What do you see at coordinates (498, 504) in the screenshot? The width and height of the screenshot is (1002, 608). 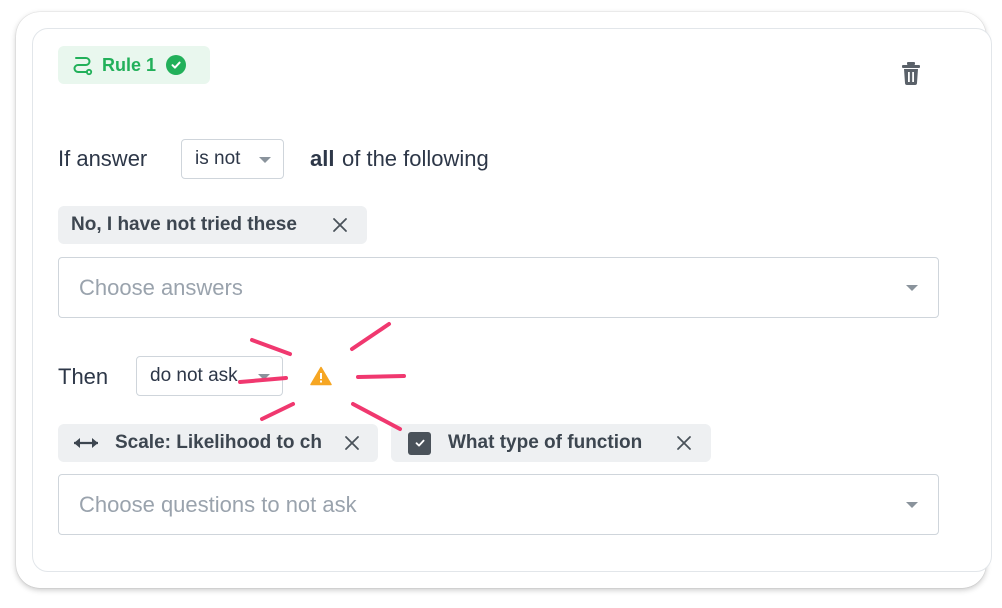 I see `choose-questions-select: Choose questions to not ask` at bounding box center [498, 504].